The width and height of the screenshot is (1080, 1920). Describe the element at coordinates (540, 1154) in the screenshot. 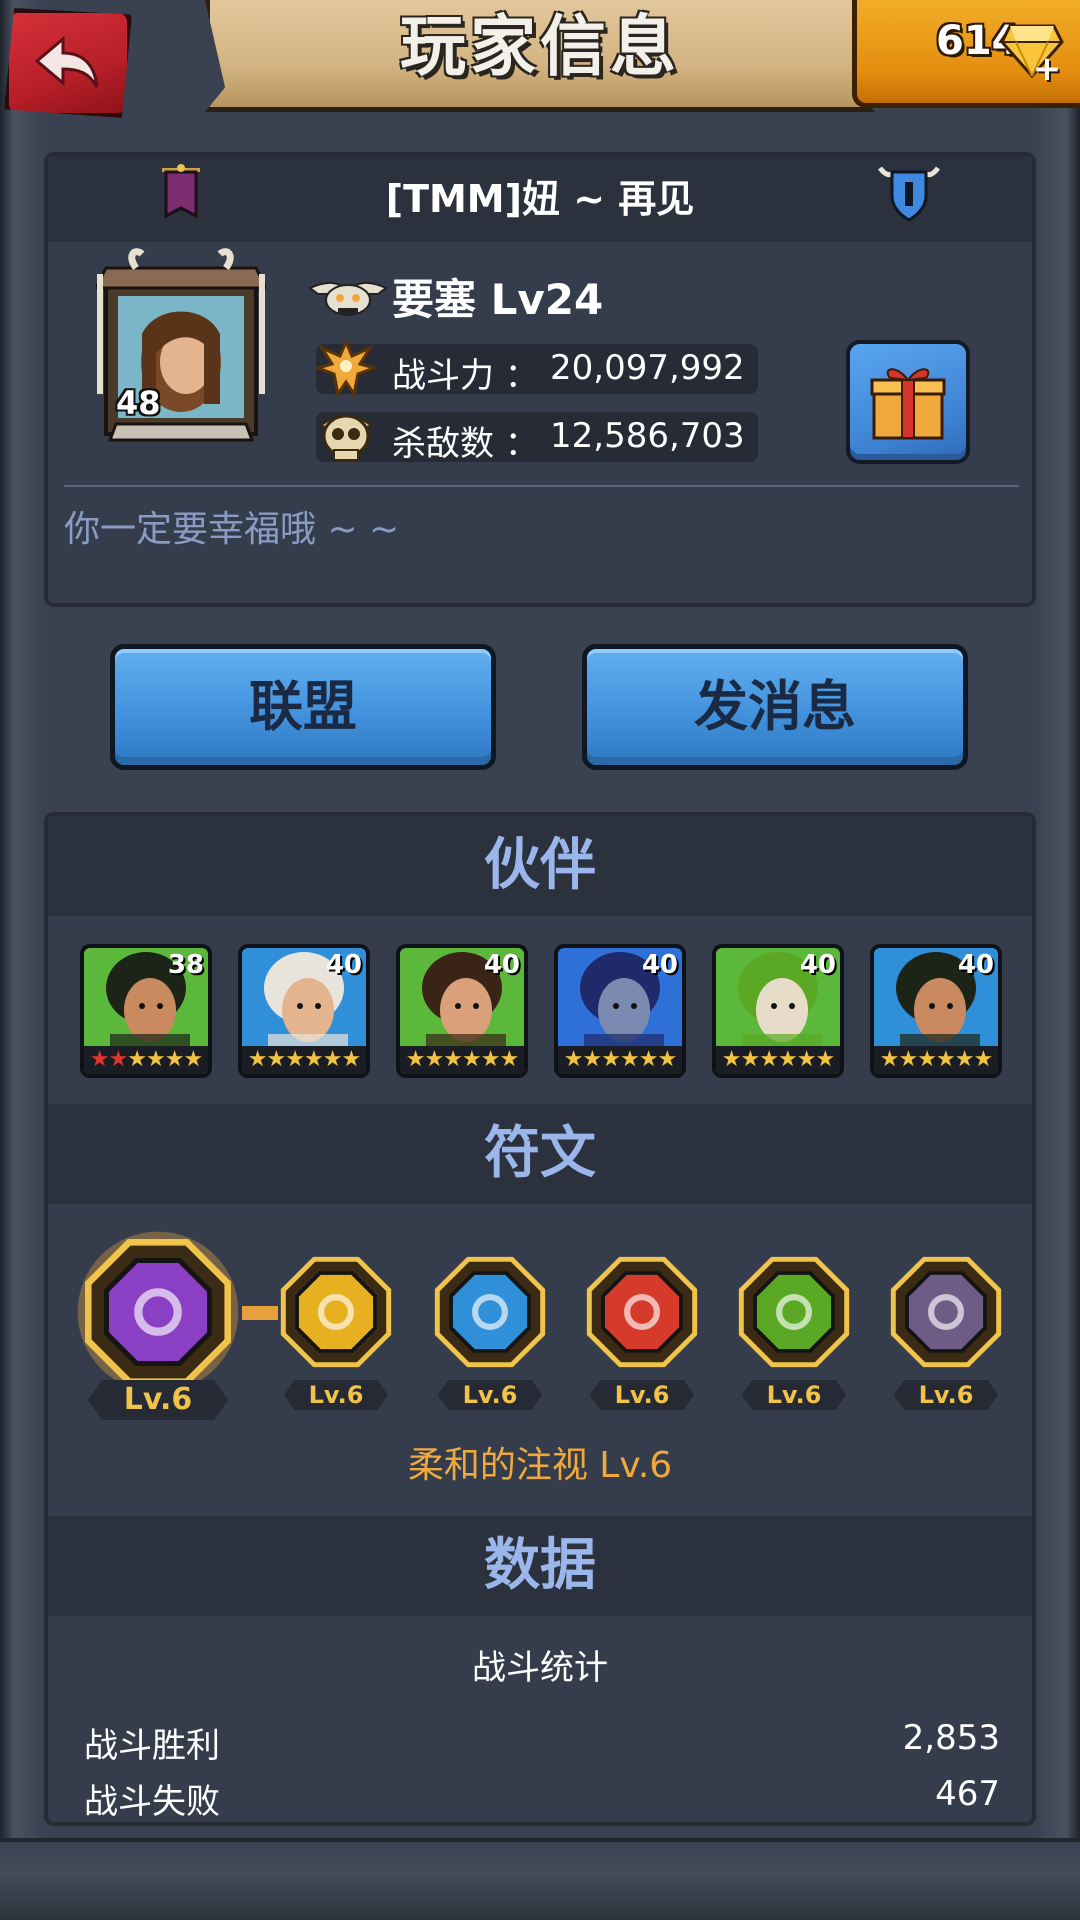

I see `runes-header: 符文` at that location.